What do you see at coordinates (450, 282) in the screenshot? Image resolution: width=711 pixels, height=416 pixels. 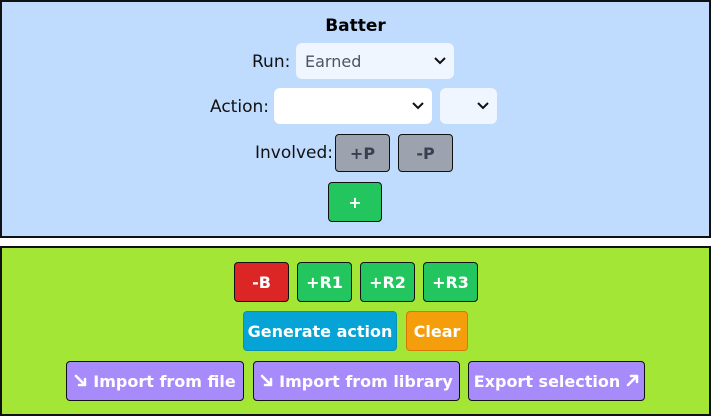 I see `add-runner-3-button: +R3` at bounding box center [450, 282].